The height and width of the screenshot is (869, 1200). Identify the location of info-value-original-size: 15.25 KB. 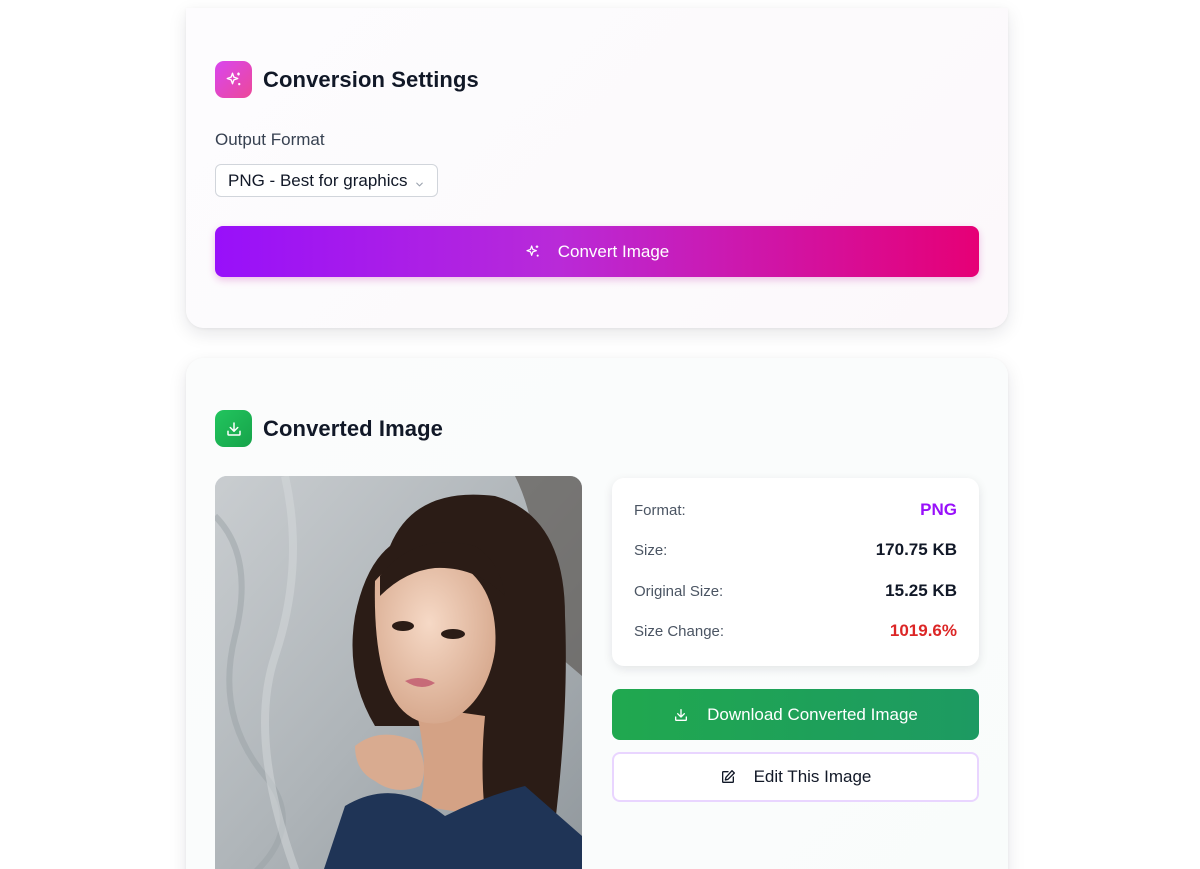
(921, 590).